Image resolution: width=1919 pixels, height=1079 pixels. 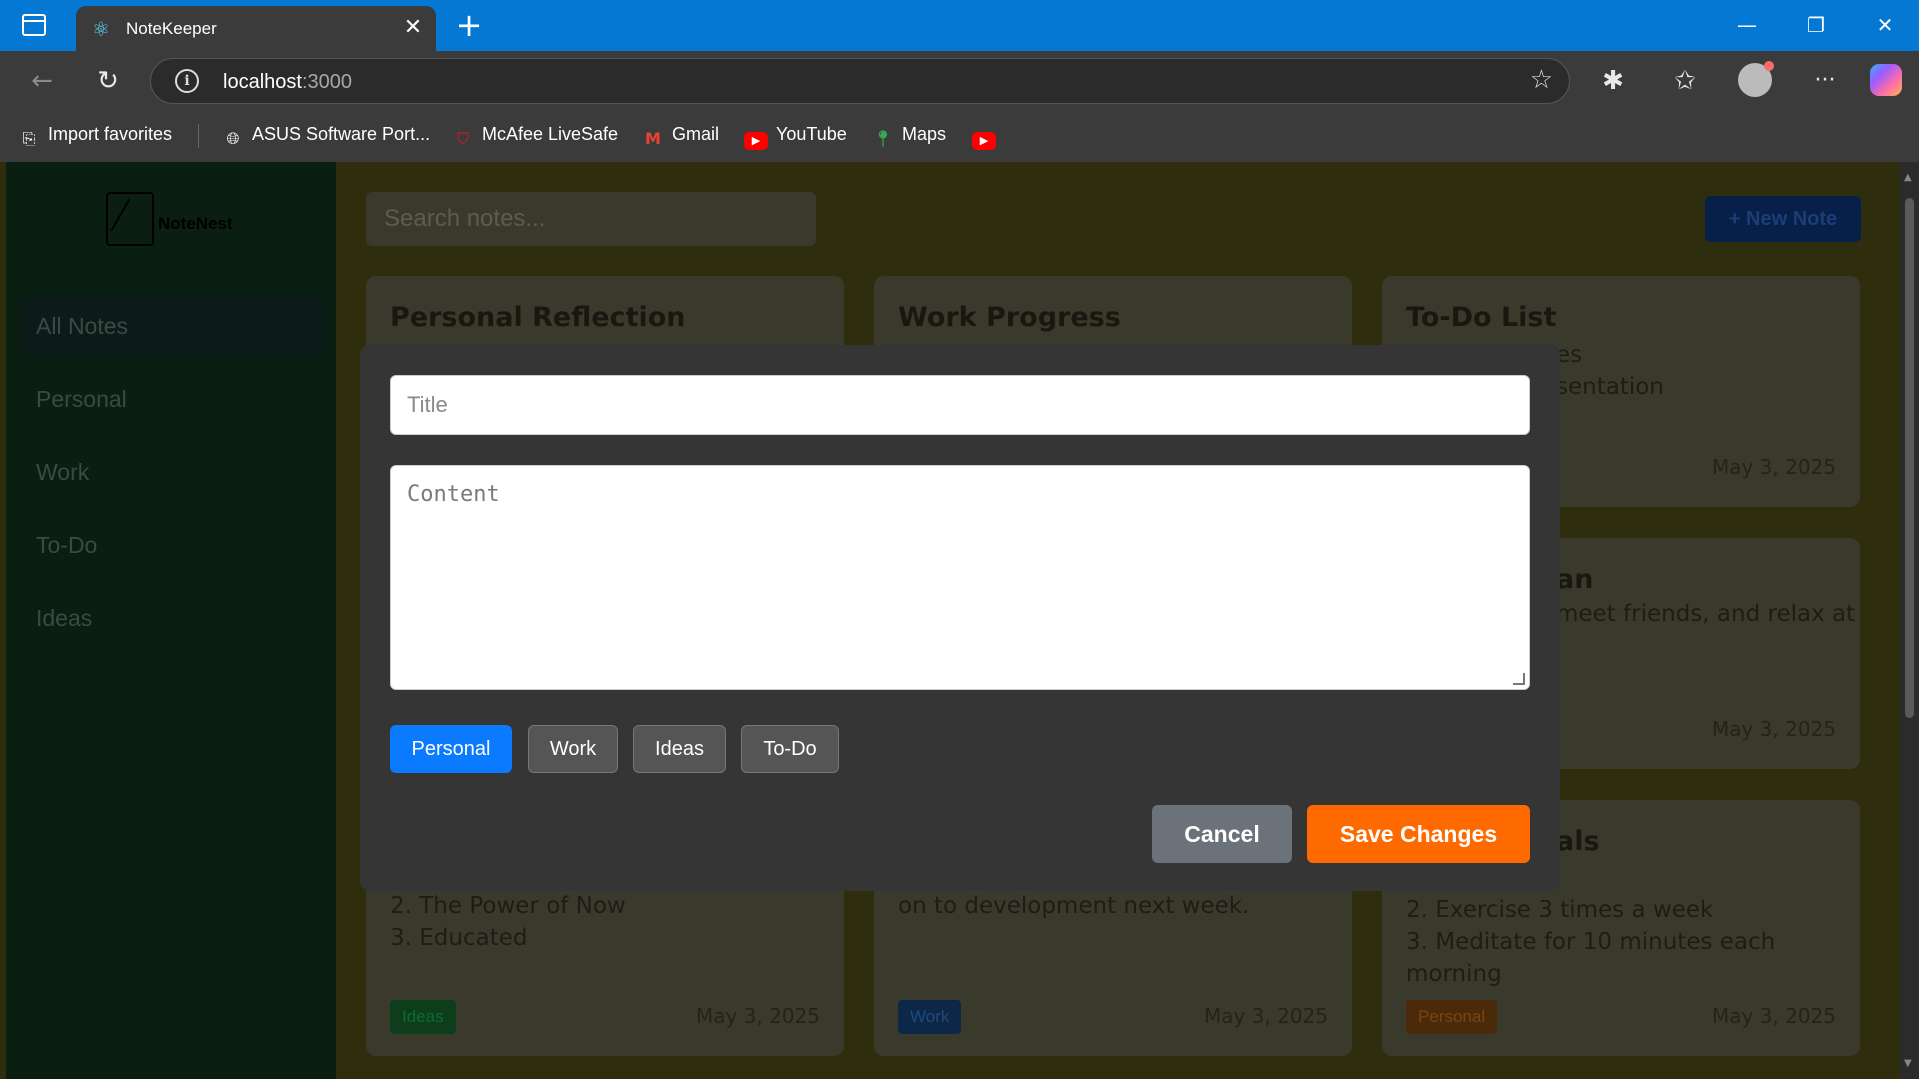 I want to click on close-tab-icon: ✕, so click(x=413, y=28).